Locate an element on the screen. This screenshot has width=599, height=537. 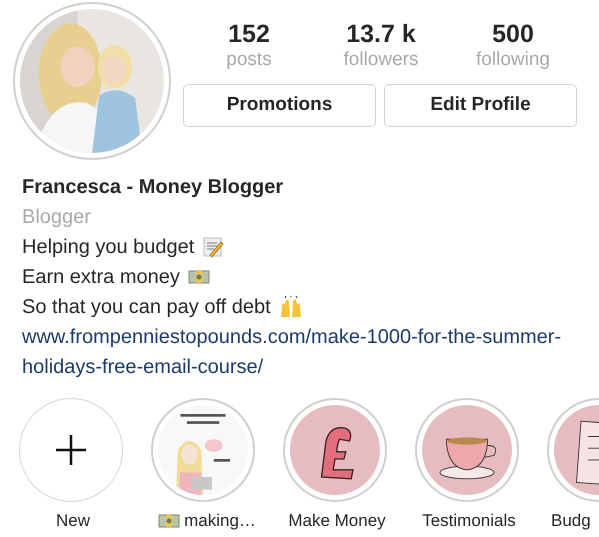
profile-name: Francesca - Money Blogger is located at coordinates (153, 187).